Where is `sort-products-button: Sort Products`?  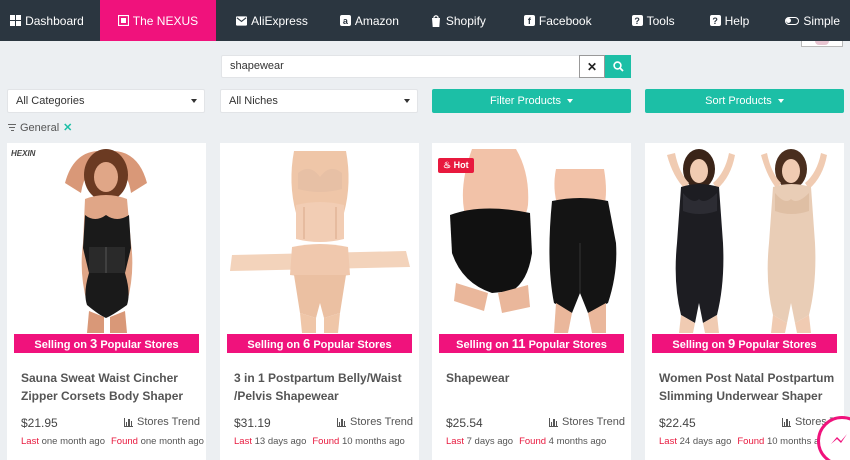
sort-products-button: Sort Products is located at coordinates (744, 101).